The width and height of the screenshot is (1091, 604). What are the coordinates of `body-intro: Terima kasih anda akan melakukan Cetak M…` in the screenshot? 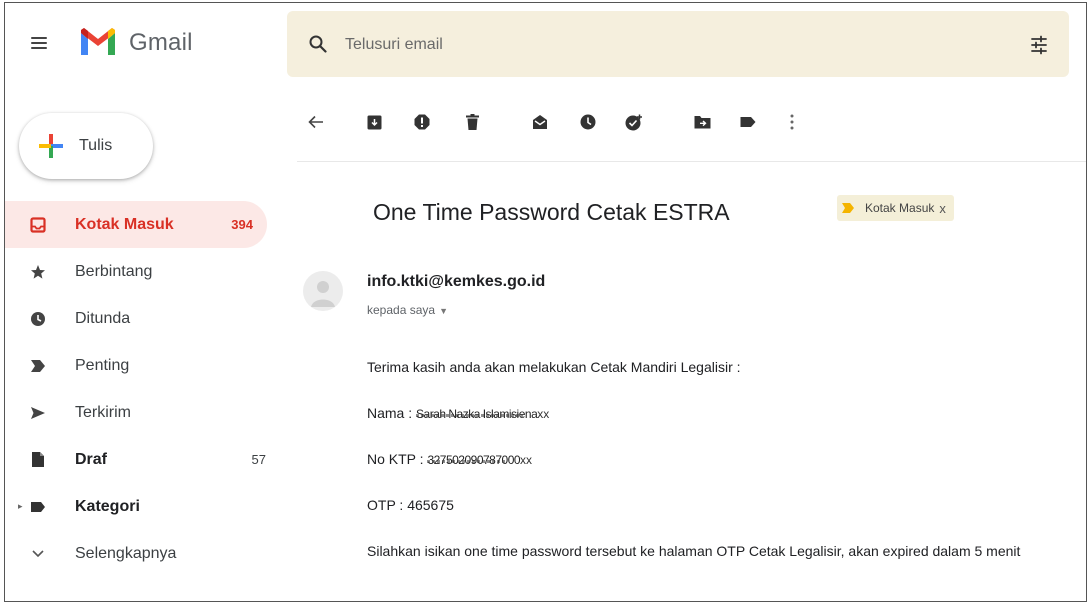 It's located at (554, 367).